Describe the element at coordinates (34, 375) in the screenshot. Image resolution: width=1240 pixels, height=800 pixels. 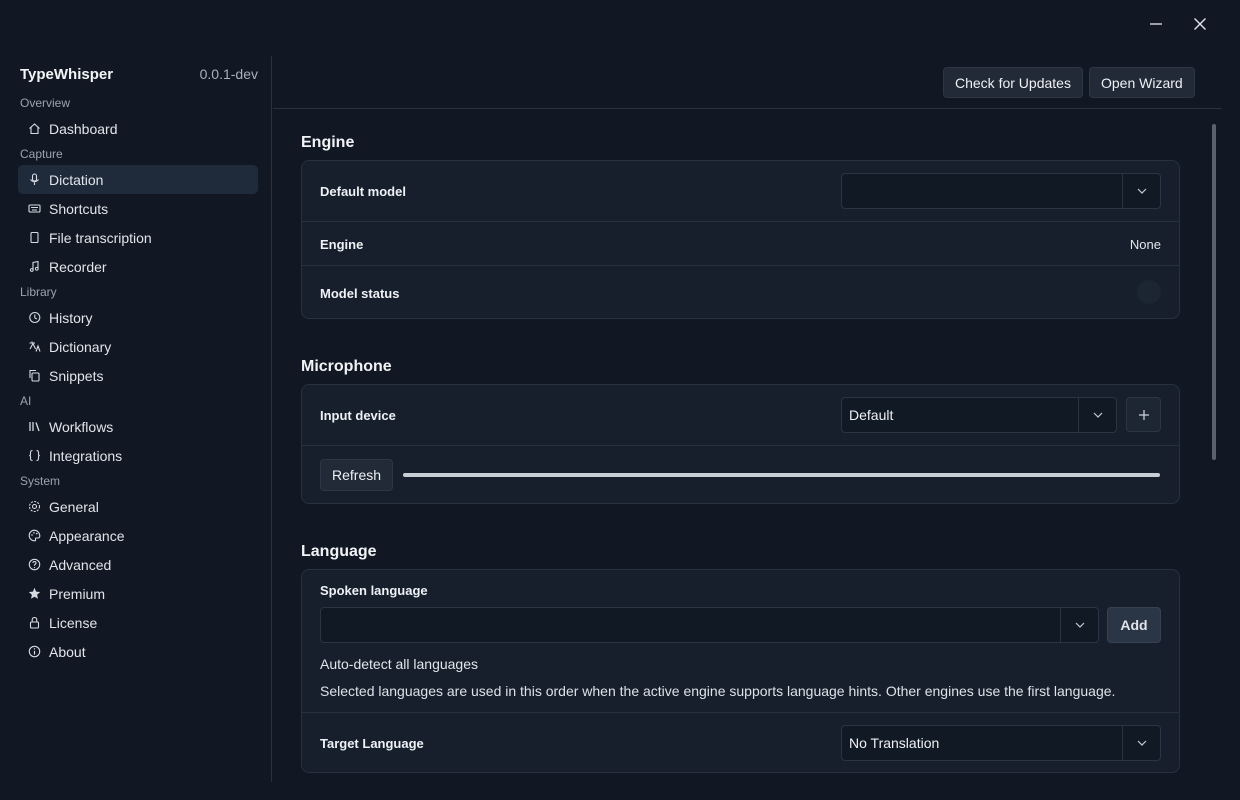
I see `copy-icon` at that location.